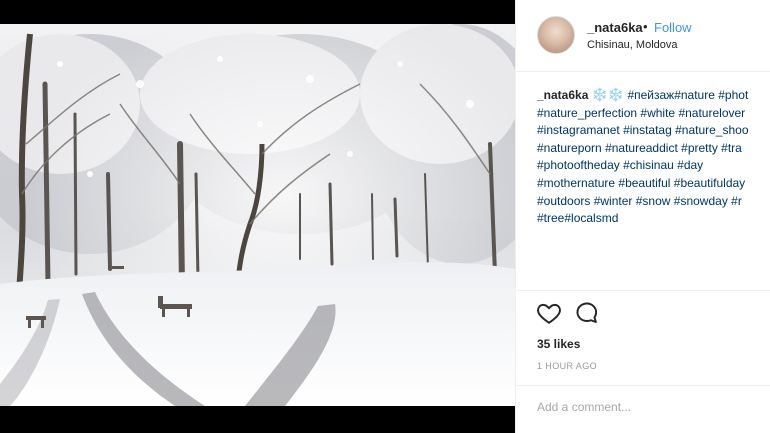 The width and height of the screenshot is (770, 433). What do you see at coordinates (699, 148) in the screenshot?
I see `hashtag: #pretty` at bounding box center [699, 148].